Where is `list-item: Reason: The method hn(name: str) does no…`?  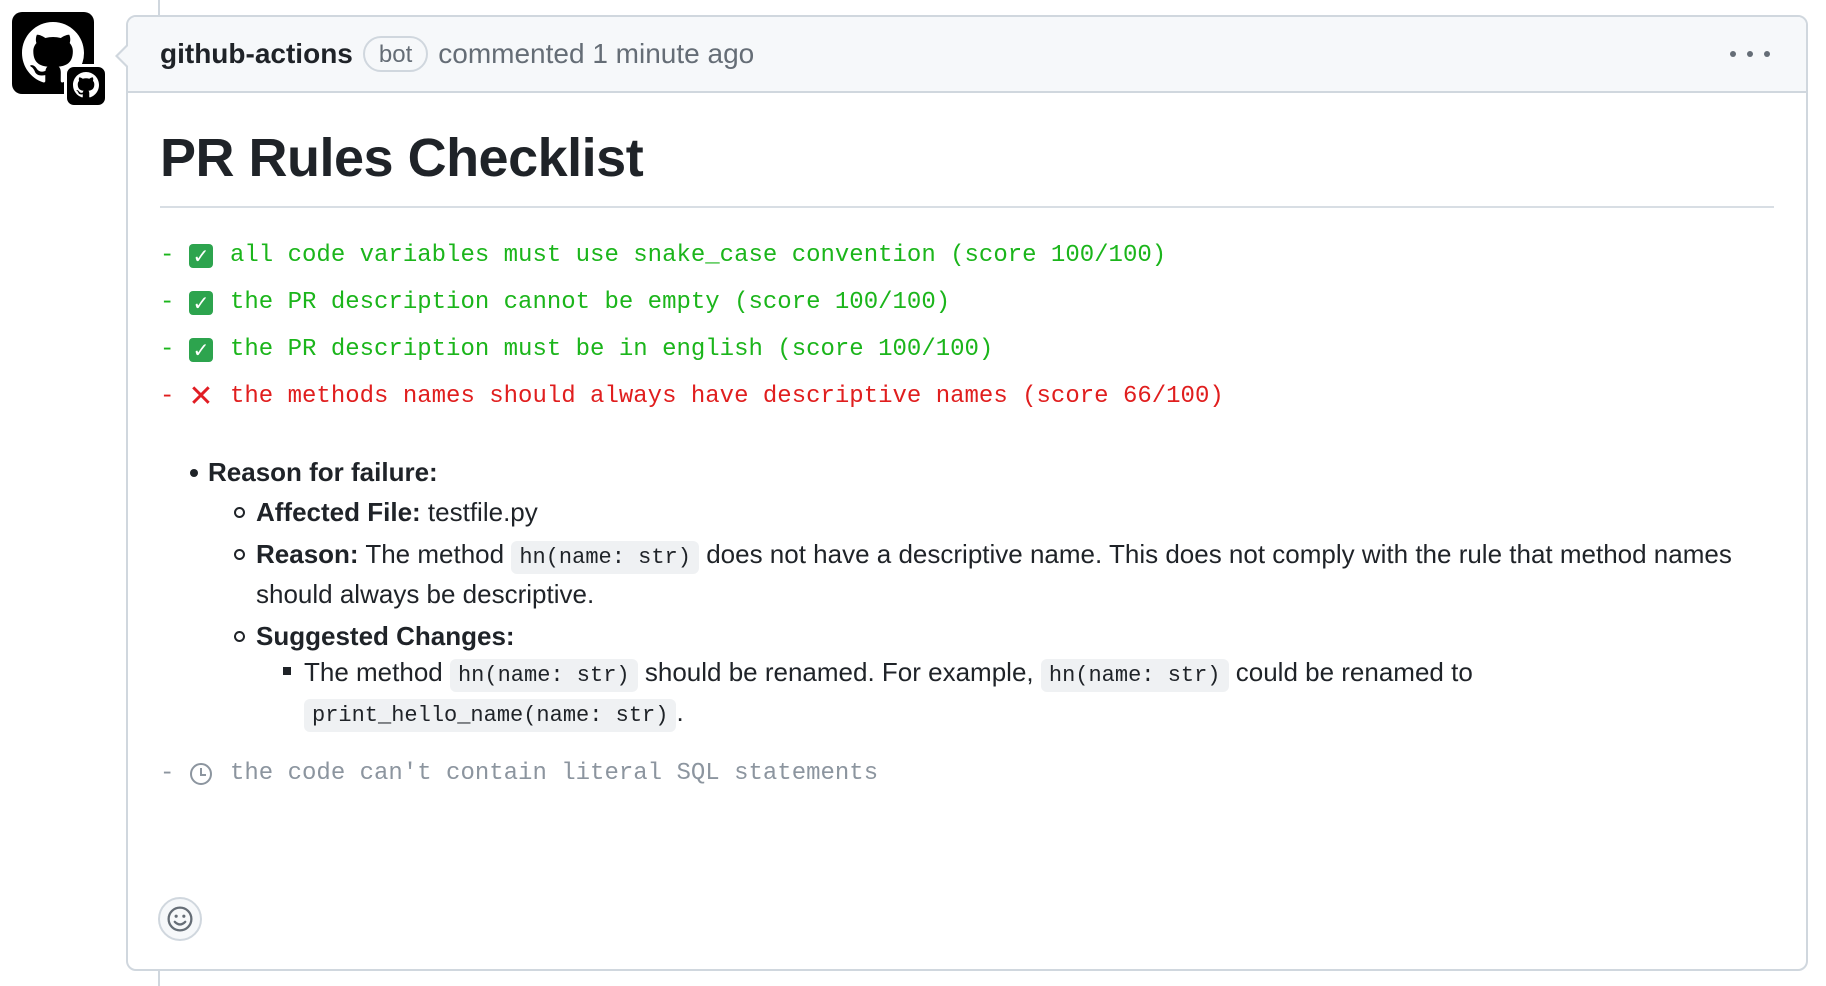
list-item: Reason: The method hn(name: str) does no… is located at coordinates (967, 574).